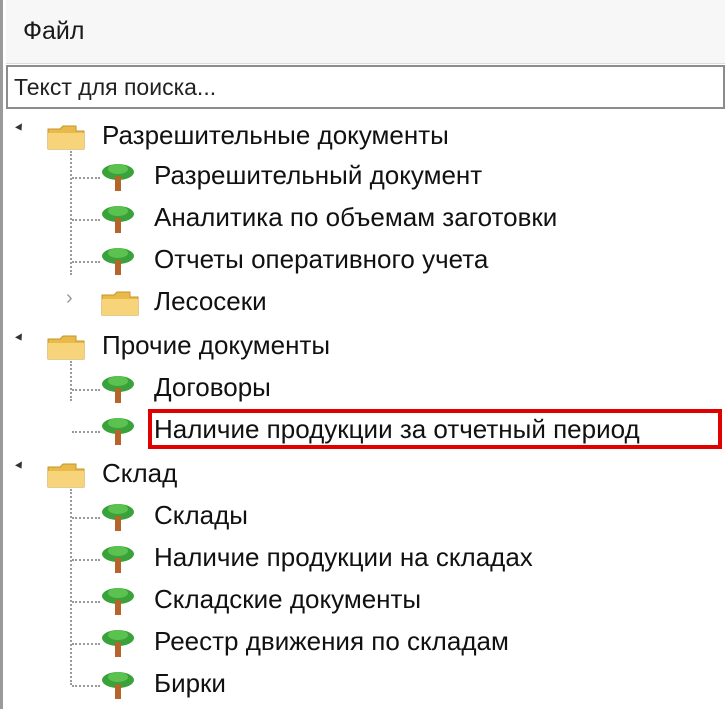 Image resolution: width=725 pixels, height=709 pixels. I want to click on tree-item-movement-register: Реестр движения по складам, so click(365, 641).